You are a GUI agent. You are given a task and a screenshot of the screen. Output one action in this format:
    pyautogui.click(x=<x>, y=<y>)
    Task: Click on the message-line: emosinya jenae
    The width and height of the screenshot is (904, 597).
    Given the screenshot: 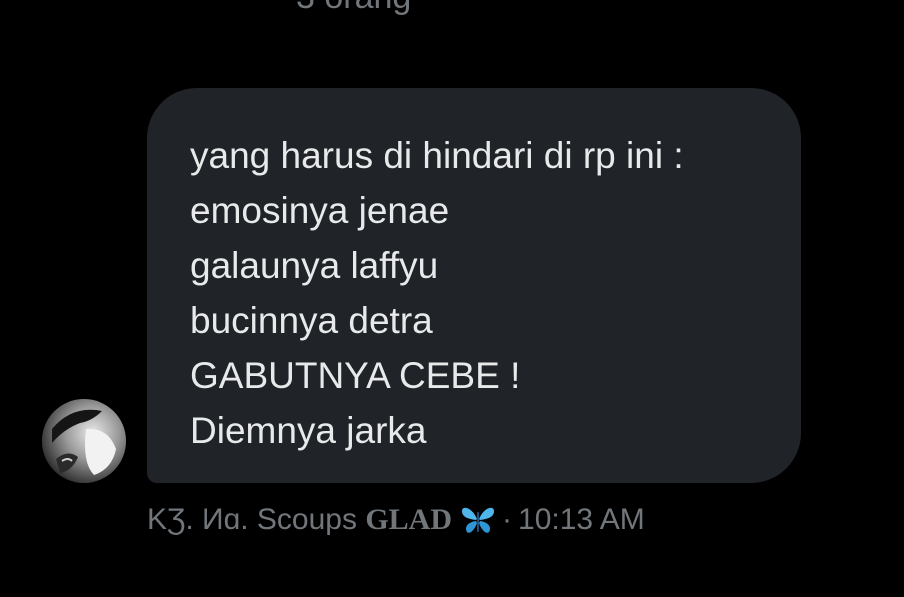 What is the action you would take?
    pyautogui.click(x=320, y=210)
    